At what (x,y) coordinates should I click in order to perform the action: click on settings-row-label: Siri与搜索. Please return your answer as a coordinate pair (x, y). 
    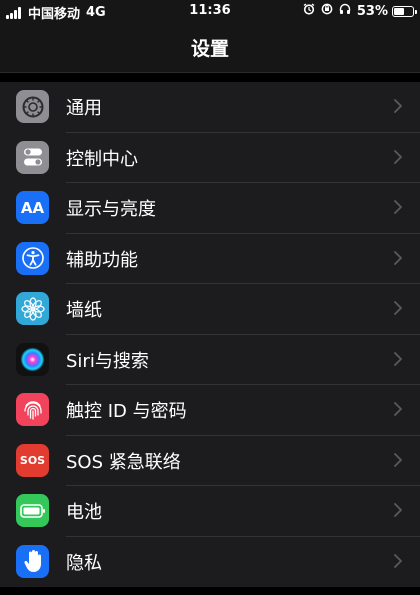
    Looking at the image, I should click on (107, 361).